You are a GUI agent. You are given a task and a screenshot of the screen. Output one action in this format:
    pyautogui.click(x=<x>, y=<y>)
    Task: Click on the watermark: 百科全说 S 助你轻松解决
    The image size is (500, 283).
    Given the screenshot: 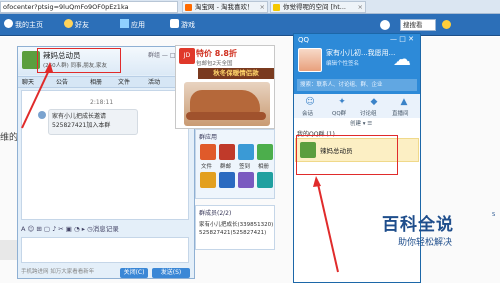 What is the action you would take?
    pyautogui.click(x=441, y=235)
    